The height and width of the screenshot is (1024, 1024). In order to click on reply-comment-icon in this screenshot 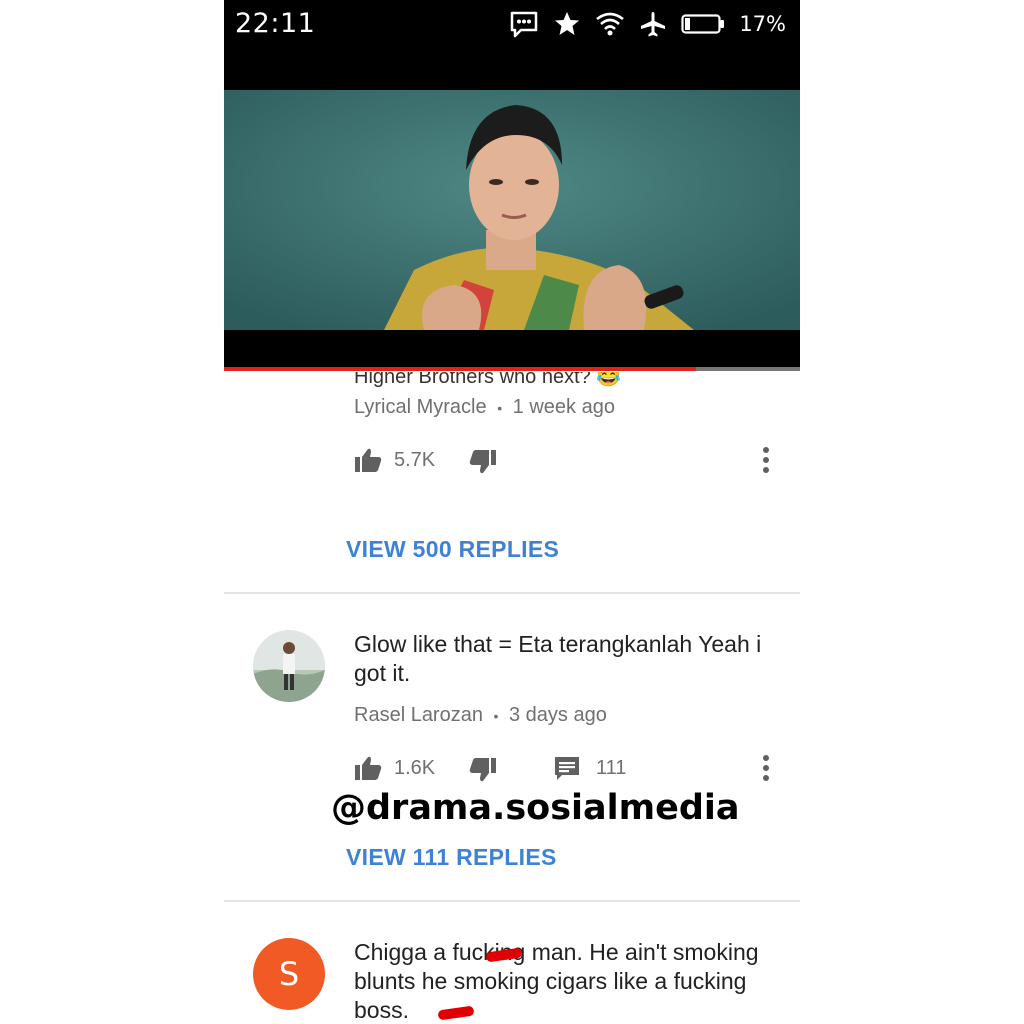, I will do `click(567, 768)`.